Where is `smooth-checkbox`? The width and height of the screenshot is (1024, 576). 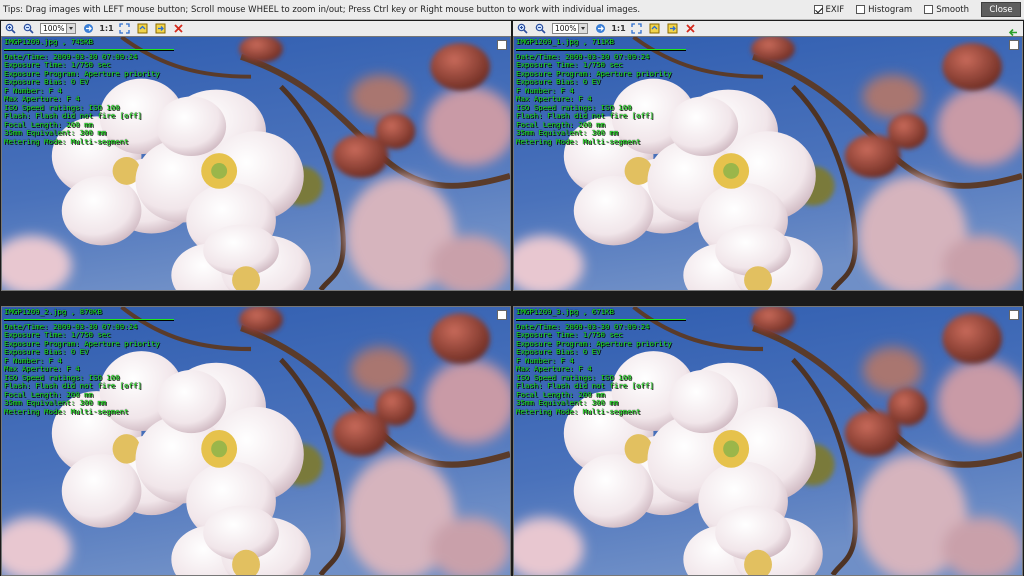 smooth-checkbox is located at coordinates (929, 9).